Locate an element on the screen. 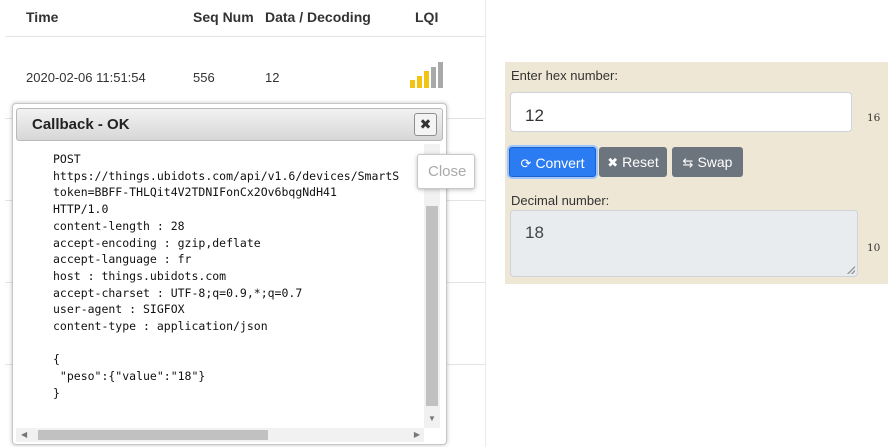  hex-input: 12 is located at coordinates (681, 112).